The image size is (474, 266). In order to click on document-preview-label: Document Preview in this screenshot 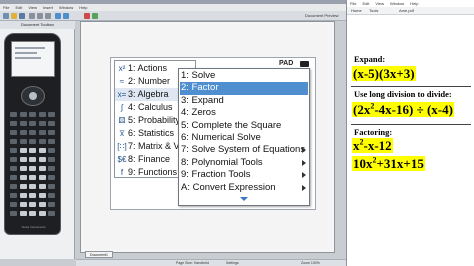, I will do `click(322, 16)`.